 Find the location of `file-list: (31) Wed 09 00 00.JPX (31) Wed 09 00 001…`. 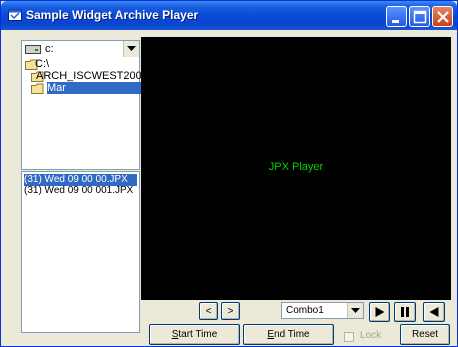

file-list: (31) Wed 09 00 00.JPX (31) Wed 09 00 001… is located at coordinates (80, 252).